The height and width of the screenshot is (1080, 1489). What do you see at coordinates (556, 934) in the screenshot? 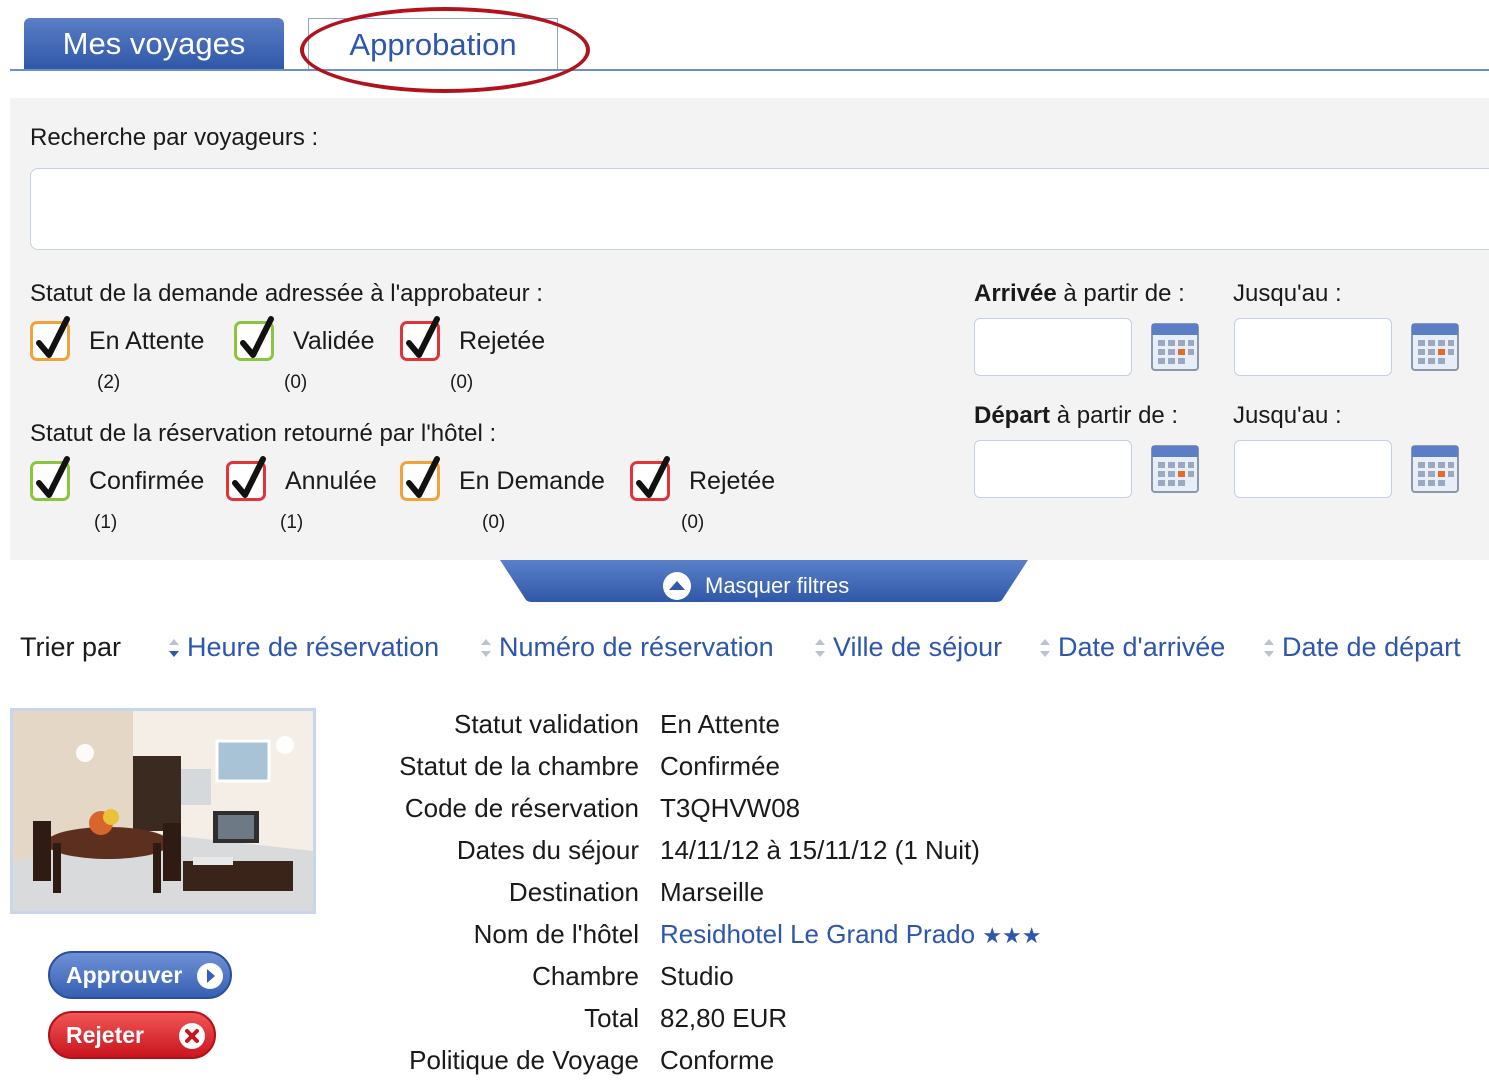
I see `label-nom-hotel: Nom de l'hôtel` at bounding box center [556, 934].